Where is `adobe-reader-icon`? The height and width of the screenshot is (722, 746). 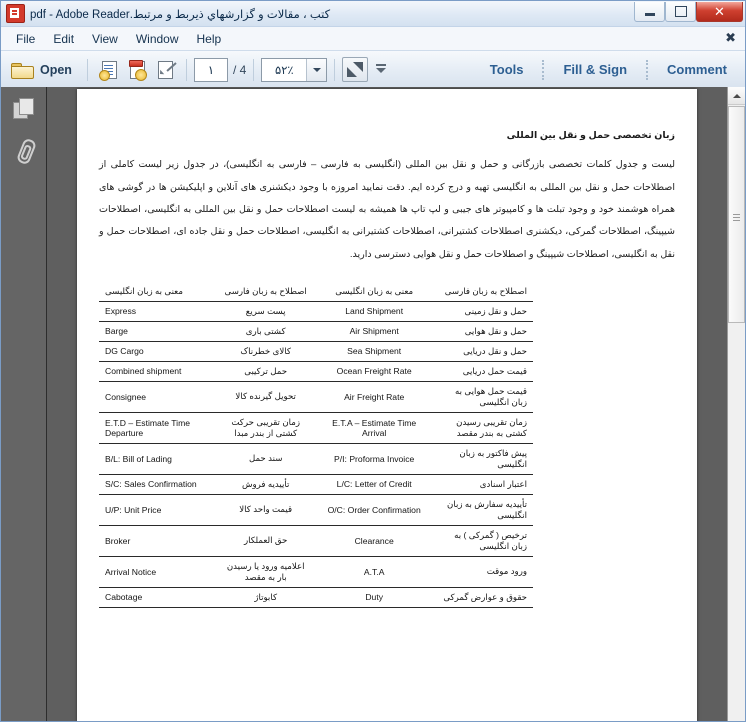 adobe-reader-icon is located at coordinates (15, 13).